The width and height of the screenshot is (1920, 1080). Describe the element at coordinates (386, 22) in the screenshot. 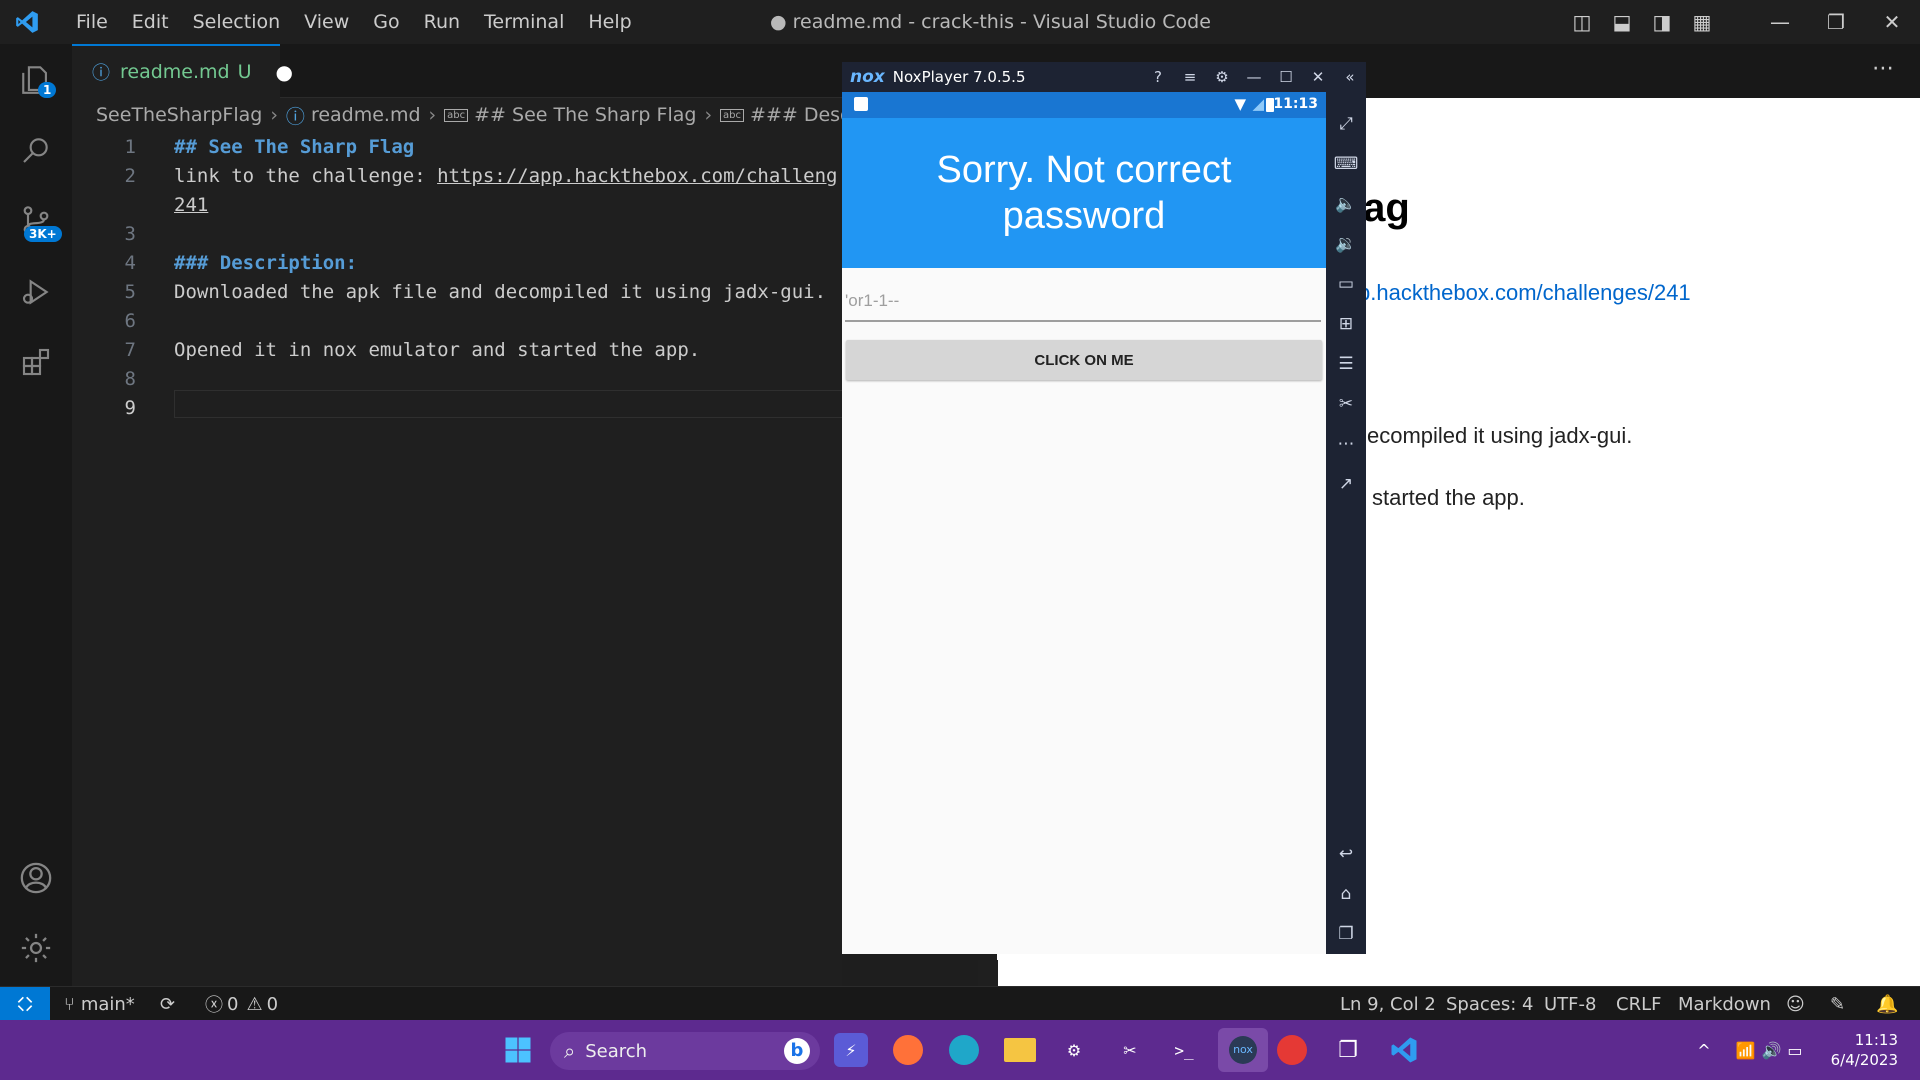

I see `menu-go: Go` at that location.